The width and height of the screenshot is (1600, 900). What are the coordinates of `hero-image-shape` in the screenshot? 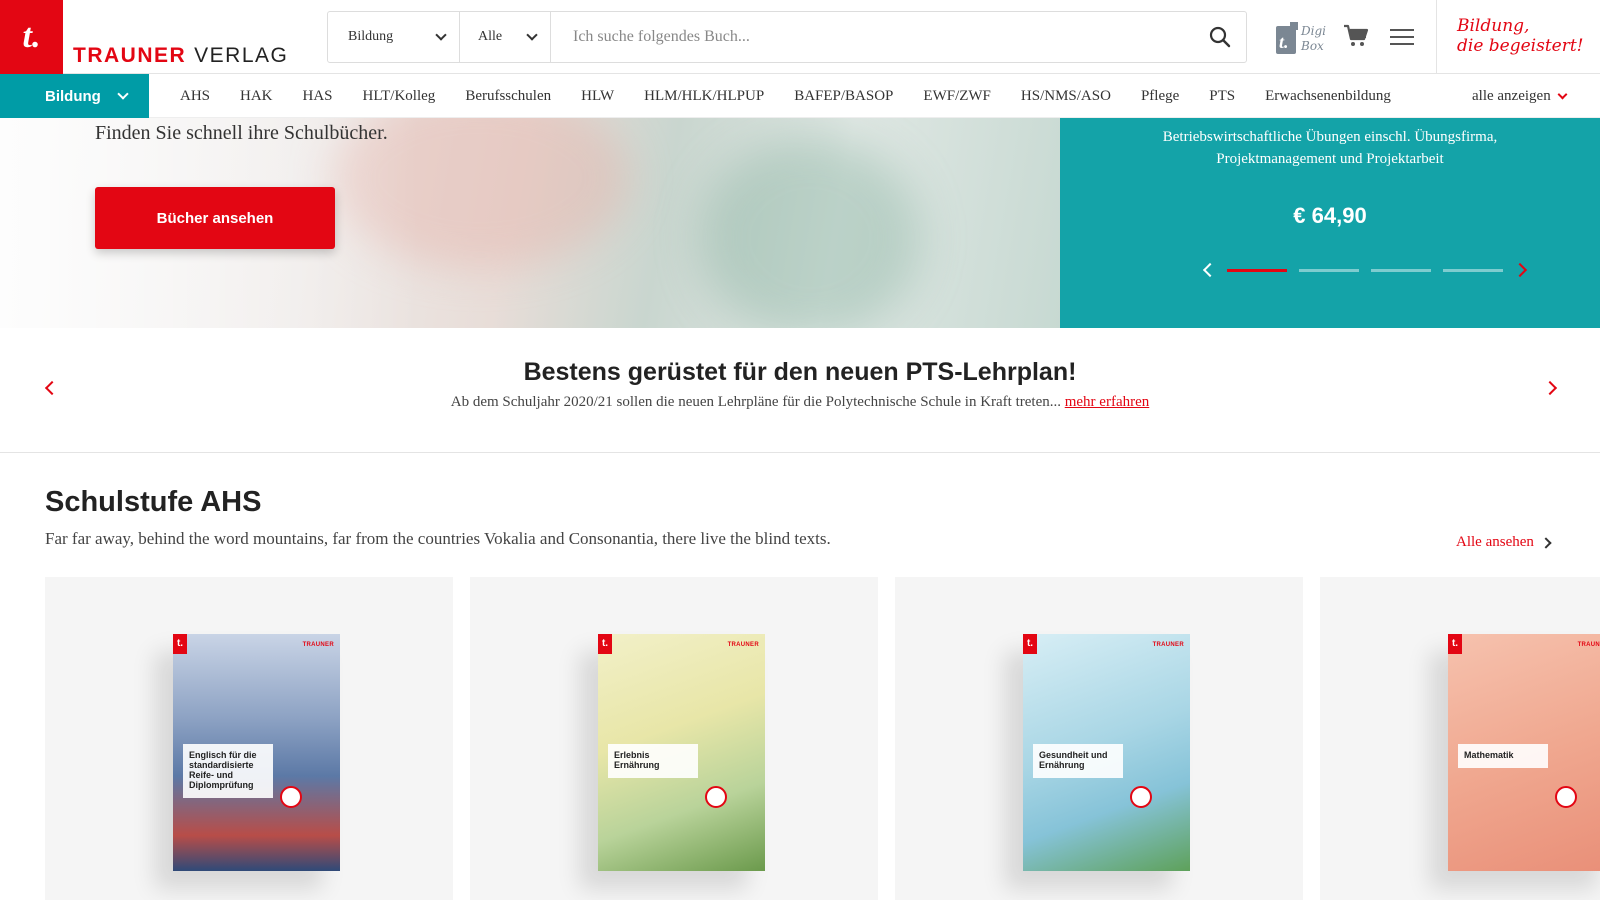 It's located at (810, 233).